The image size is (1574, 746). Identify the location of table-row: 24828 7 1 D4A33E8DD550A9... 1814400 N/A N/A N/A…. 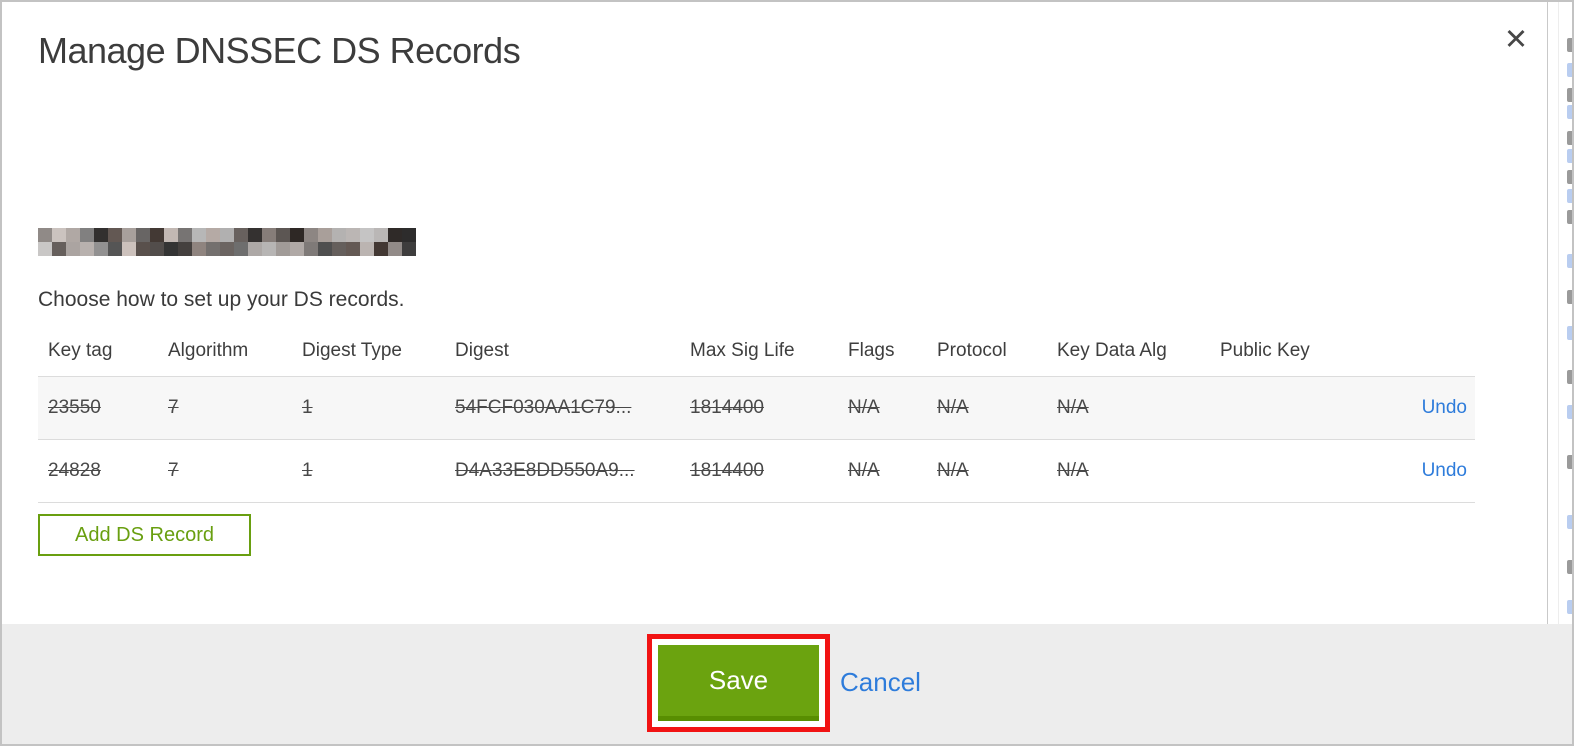
(756, 471).